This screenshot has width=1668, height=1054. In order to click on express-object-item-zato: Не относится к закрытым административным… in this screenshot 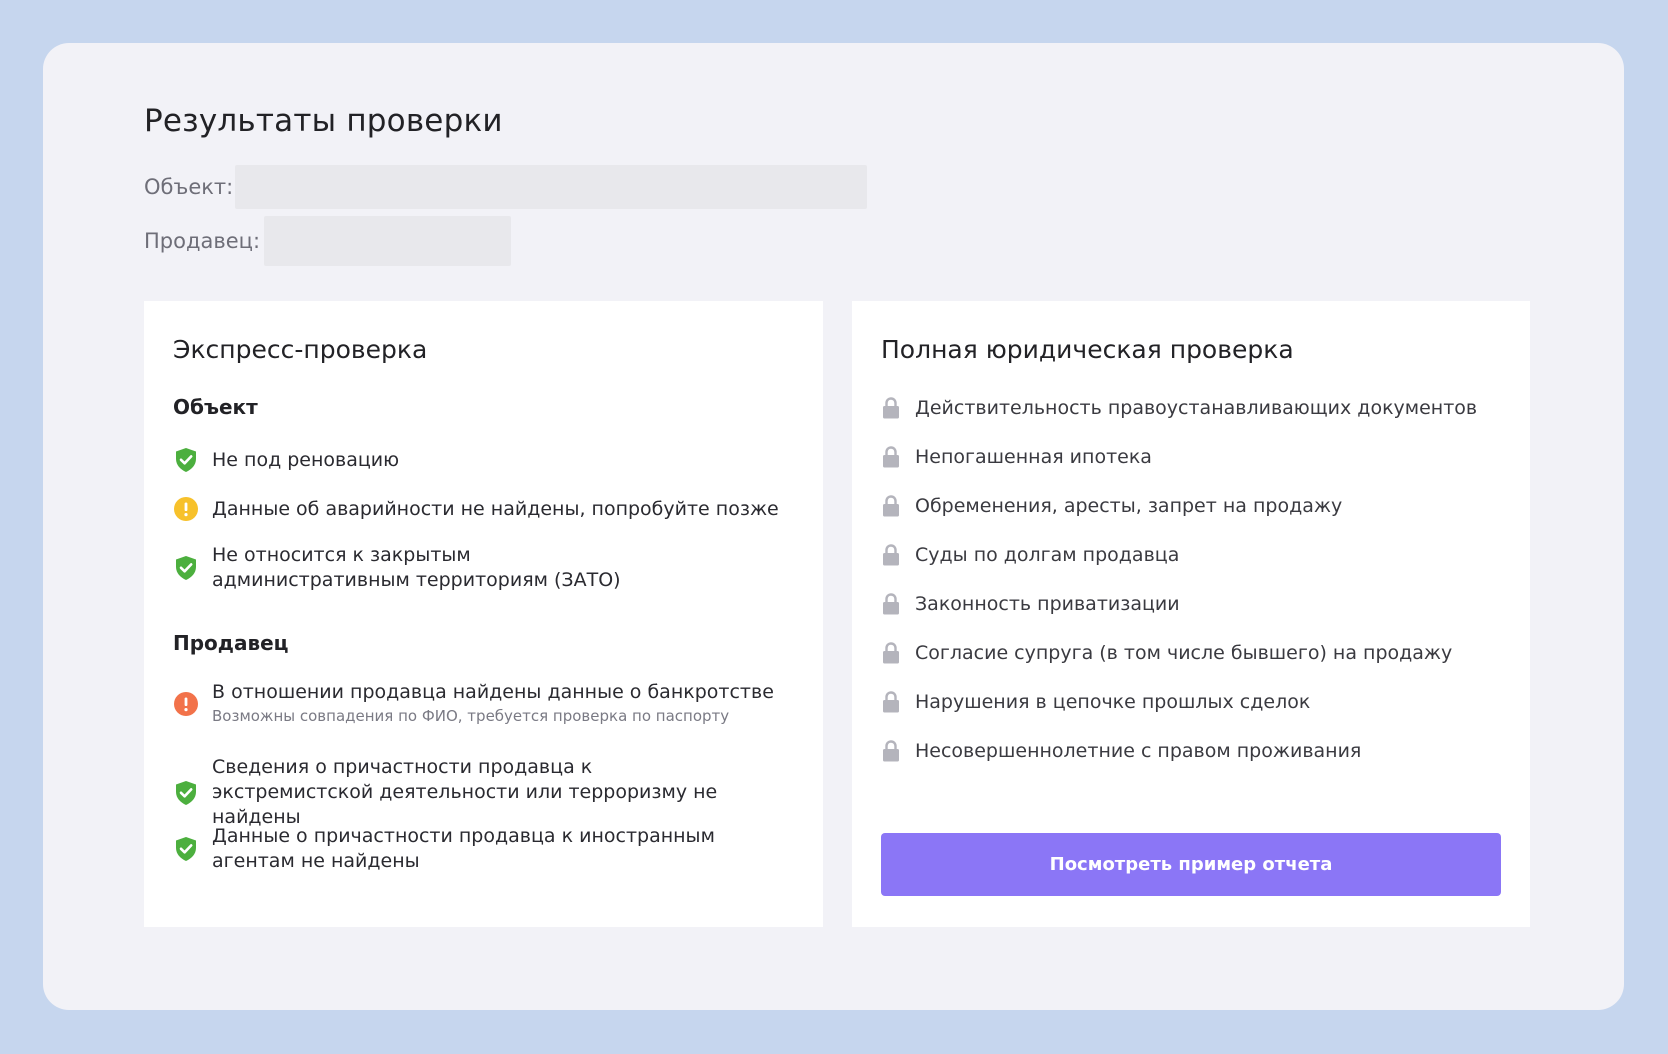, I will do `click(413, 568)`.